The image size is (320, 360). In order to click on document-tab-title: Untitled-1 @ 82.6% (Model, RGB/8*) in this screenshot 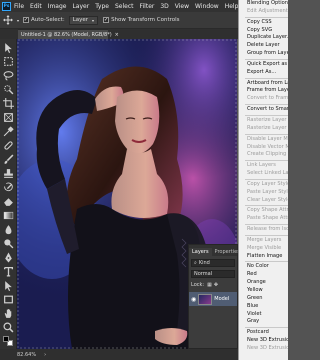, I will do `click(66, 34)`.